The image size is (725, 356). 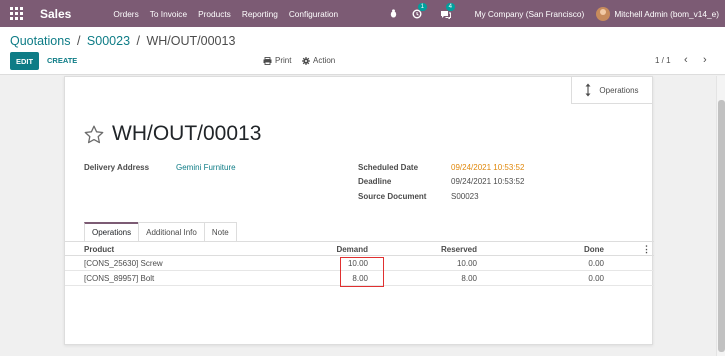 I want to click on breadcrumb: Quotations / S00023 / WH/OUT/00013, so click(x=122, y=41).